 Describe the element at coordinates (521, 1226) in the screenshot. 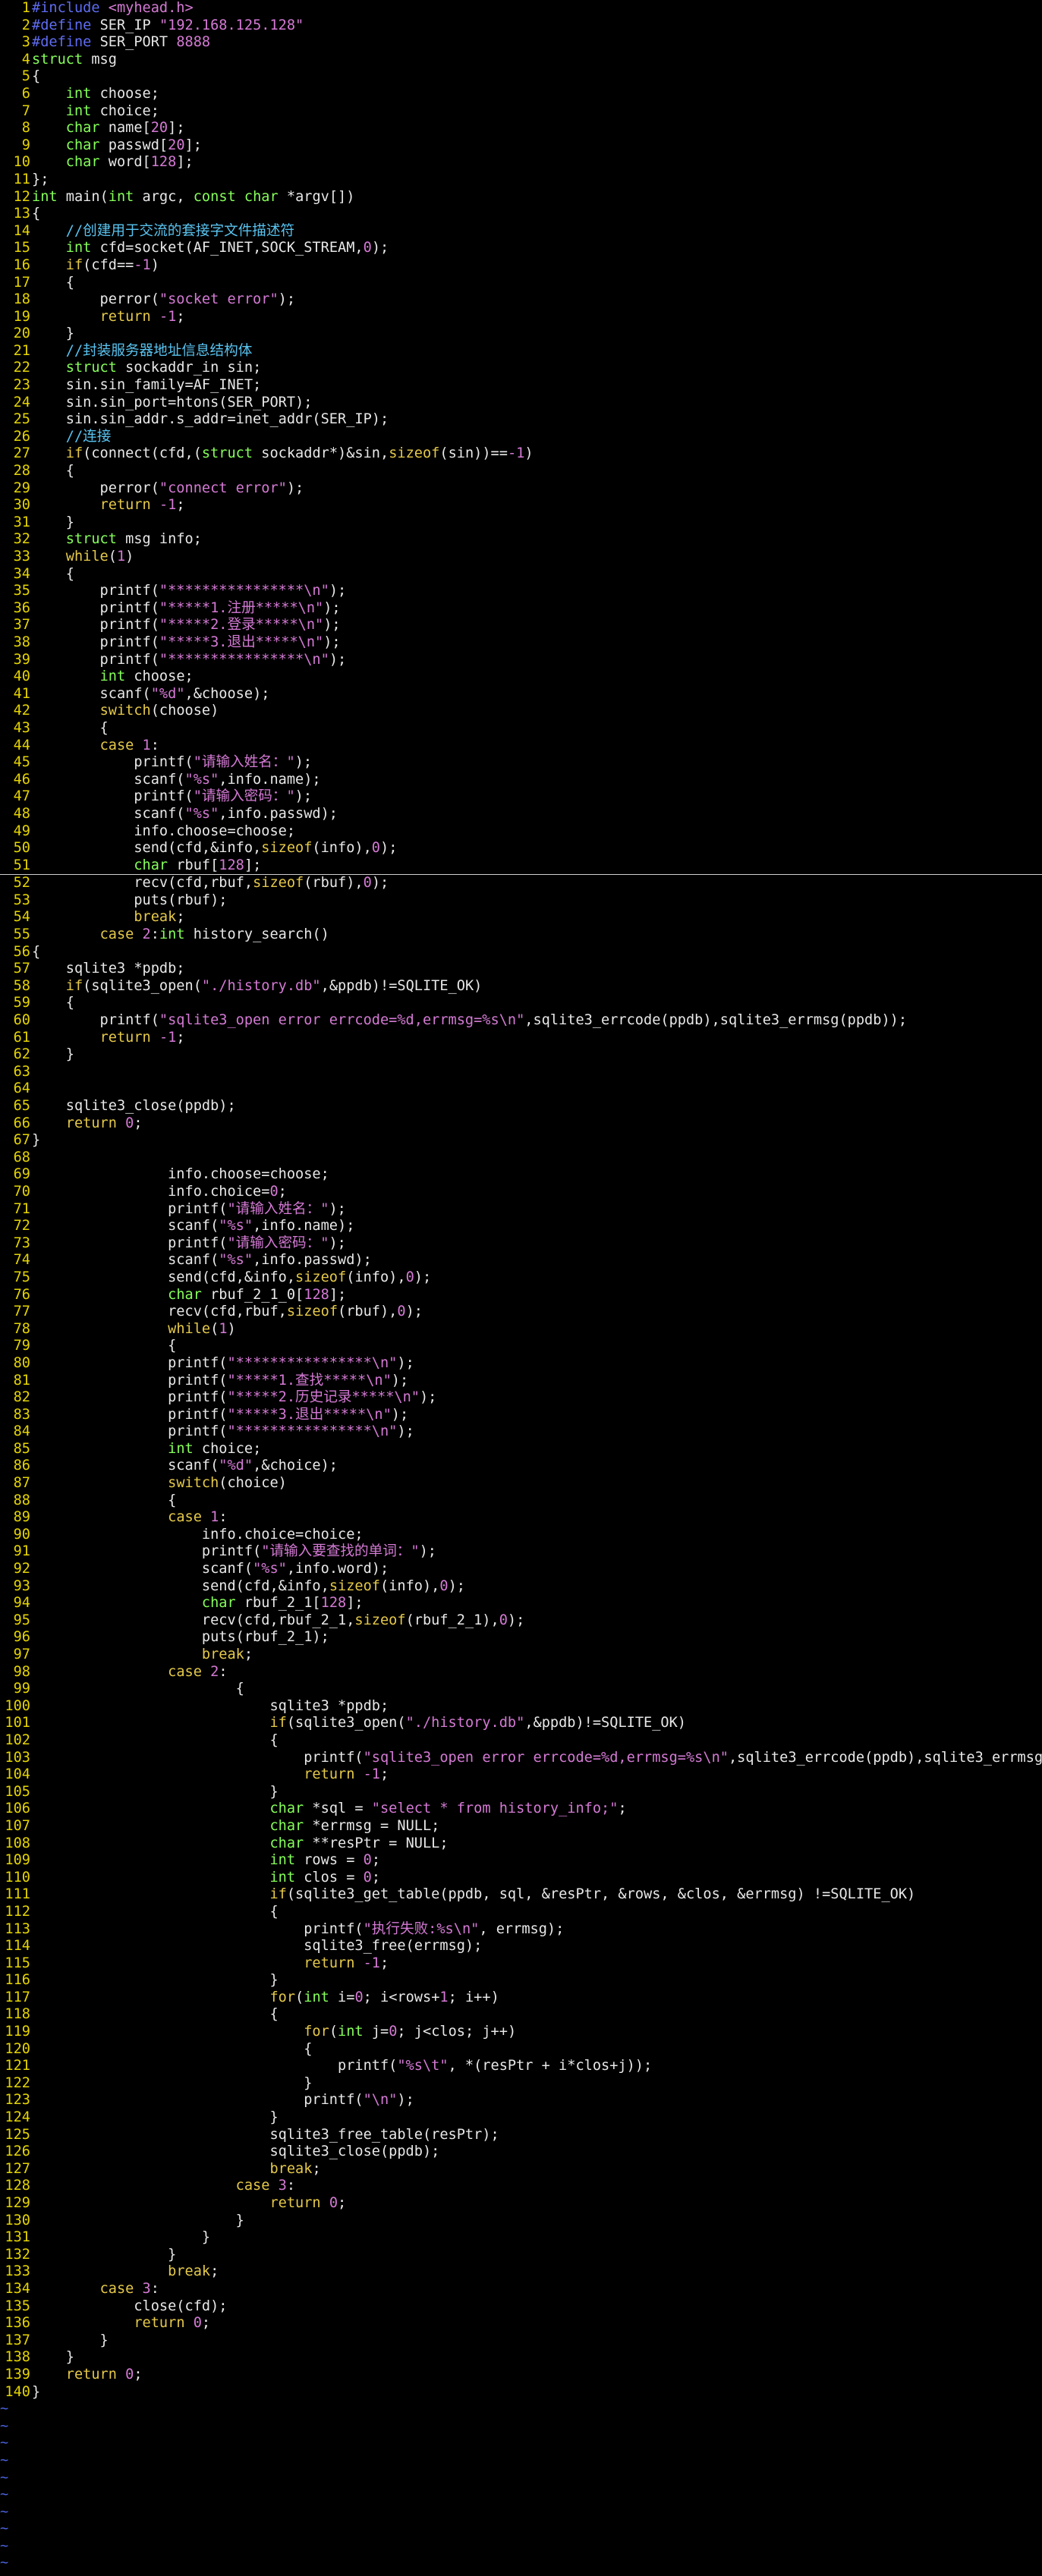

I see `code-line: 72 scanf("%s",info.name);` at that location.